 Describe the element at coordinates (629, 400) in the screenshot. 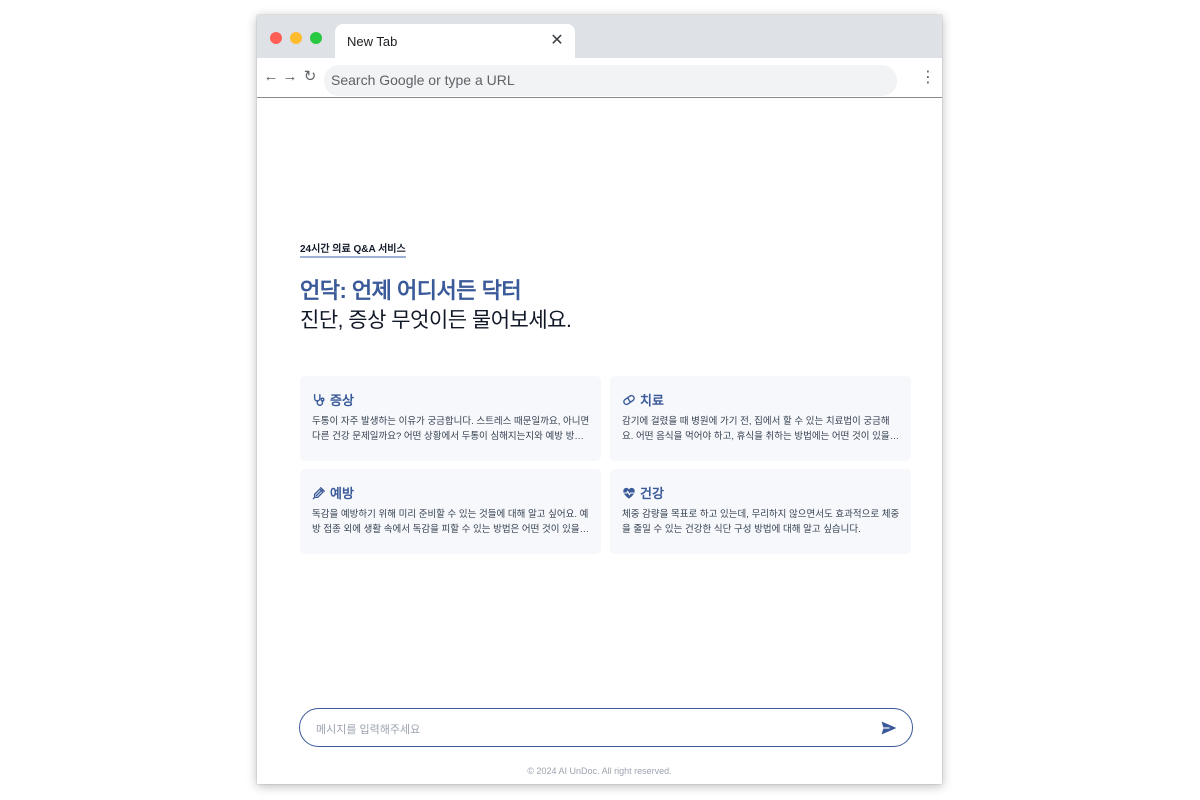

I see `pill-icon` at that location.